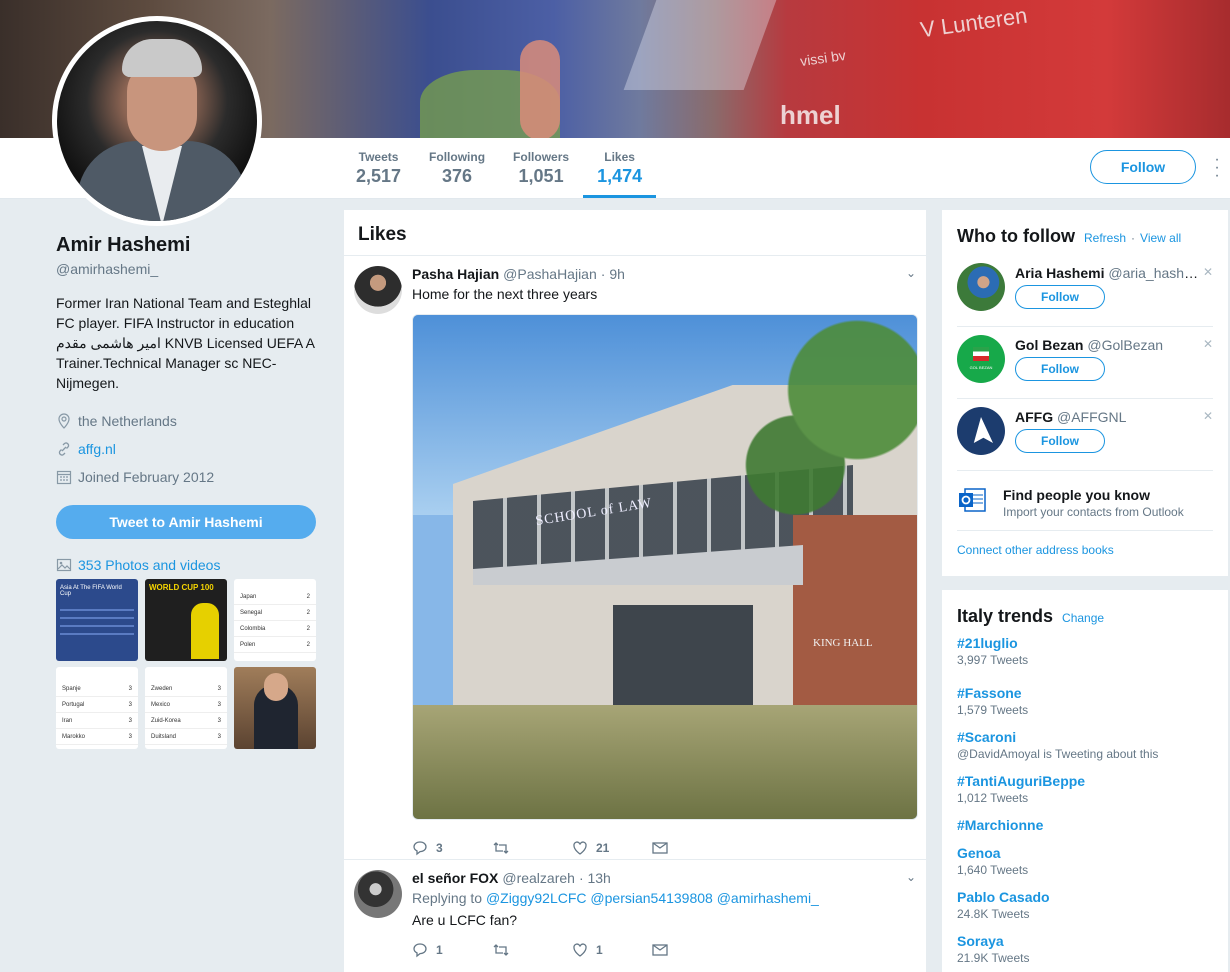  Describe the element at coordinates (455, 878) in the screenshot. I see `tweet-author-name: el señor FOX` at that location.